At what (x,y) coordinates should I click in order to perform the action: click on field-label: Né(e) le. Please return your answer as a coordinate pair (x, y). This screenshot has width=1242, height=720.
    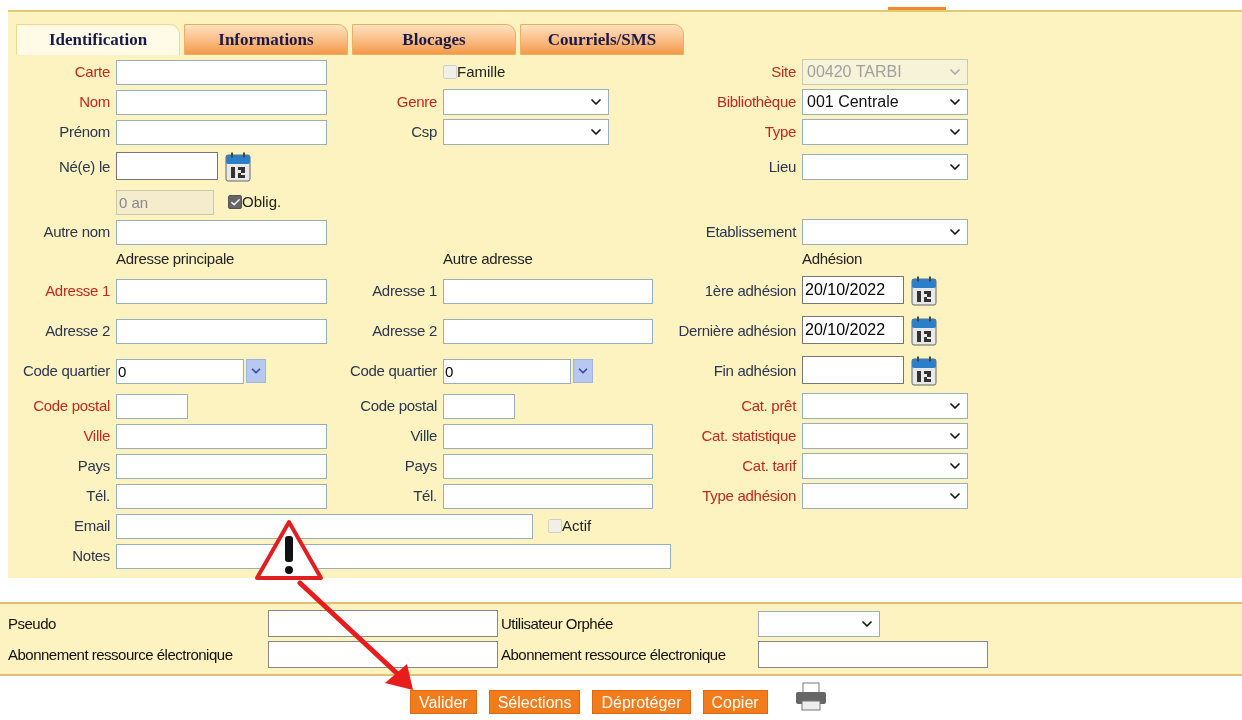
    Looking at the image, I should click on (84, 166).